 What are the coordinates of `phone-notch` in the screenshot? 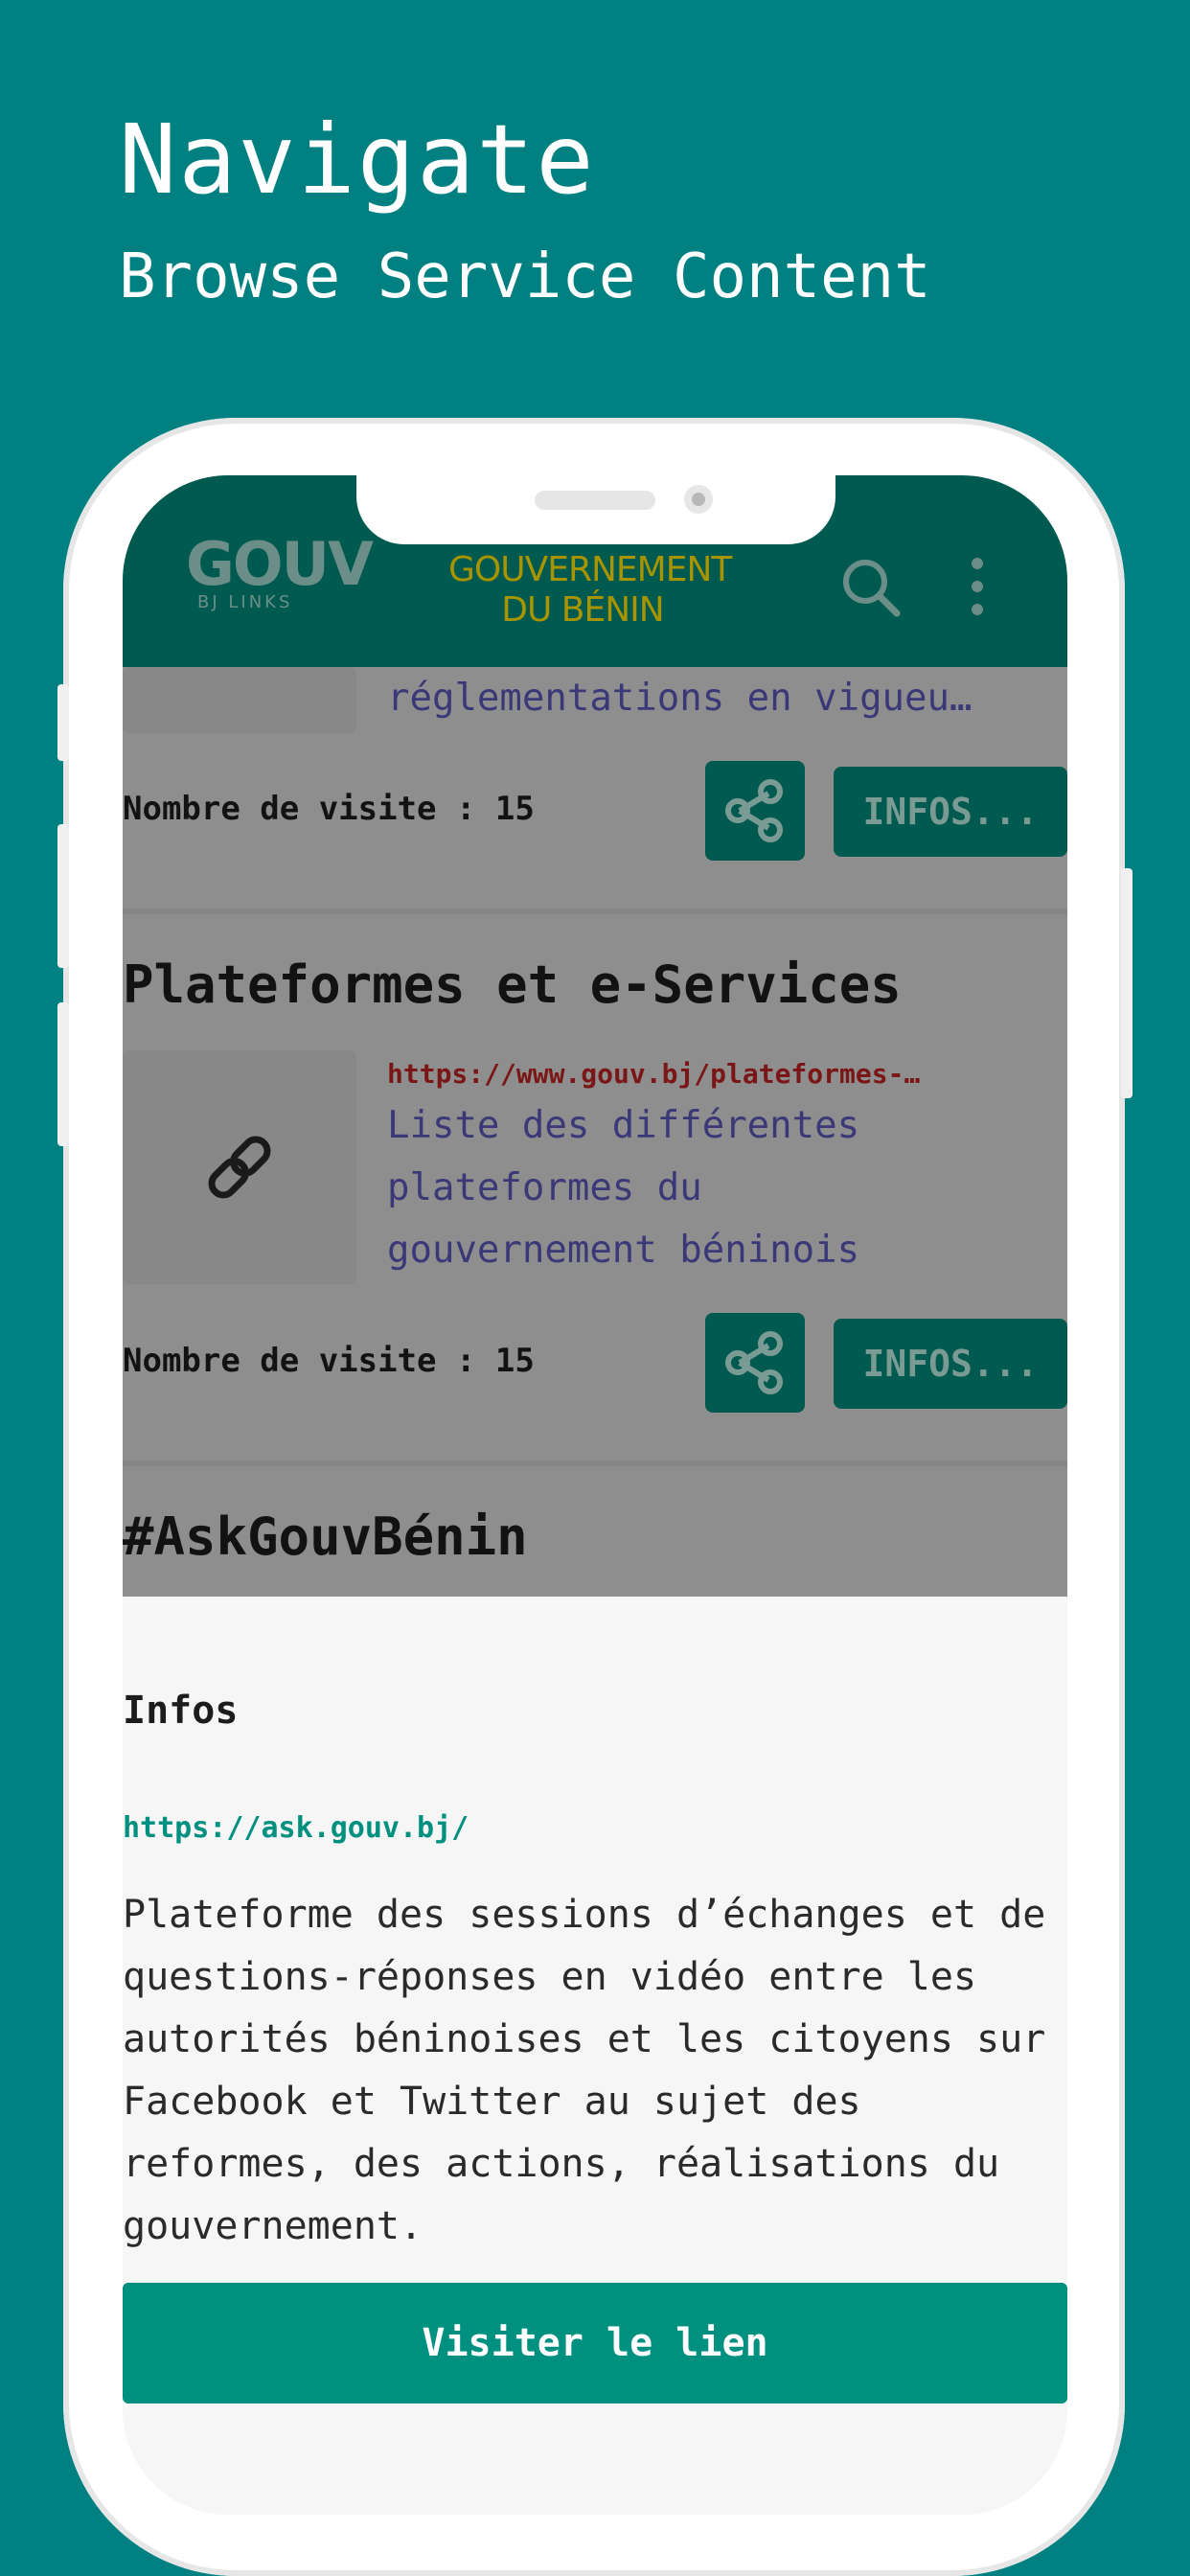 It's located at (595, 510).